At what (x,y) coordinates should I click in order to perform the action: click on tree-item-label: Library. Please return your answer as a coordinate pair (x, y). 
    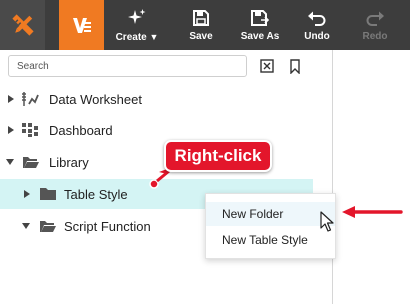
    Looking at the image, I should click on (69, 162).